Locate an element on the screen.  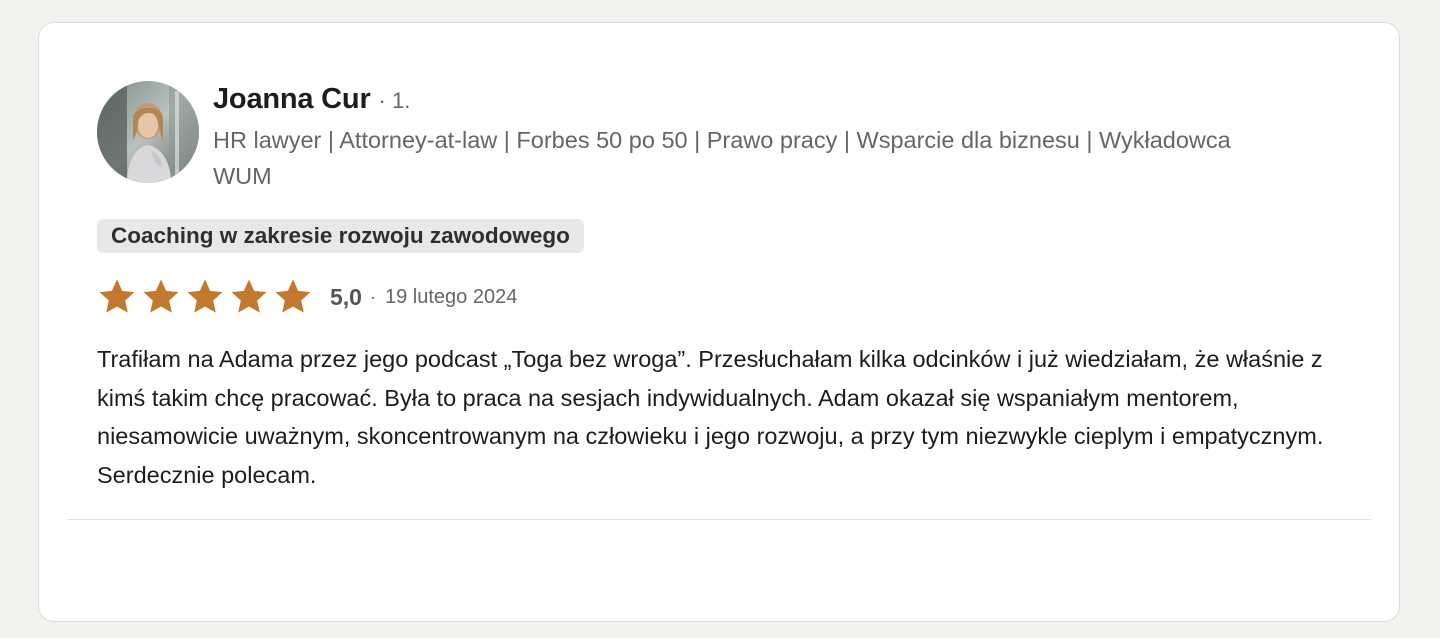
divider is located at coordinates (719, 519).